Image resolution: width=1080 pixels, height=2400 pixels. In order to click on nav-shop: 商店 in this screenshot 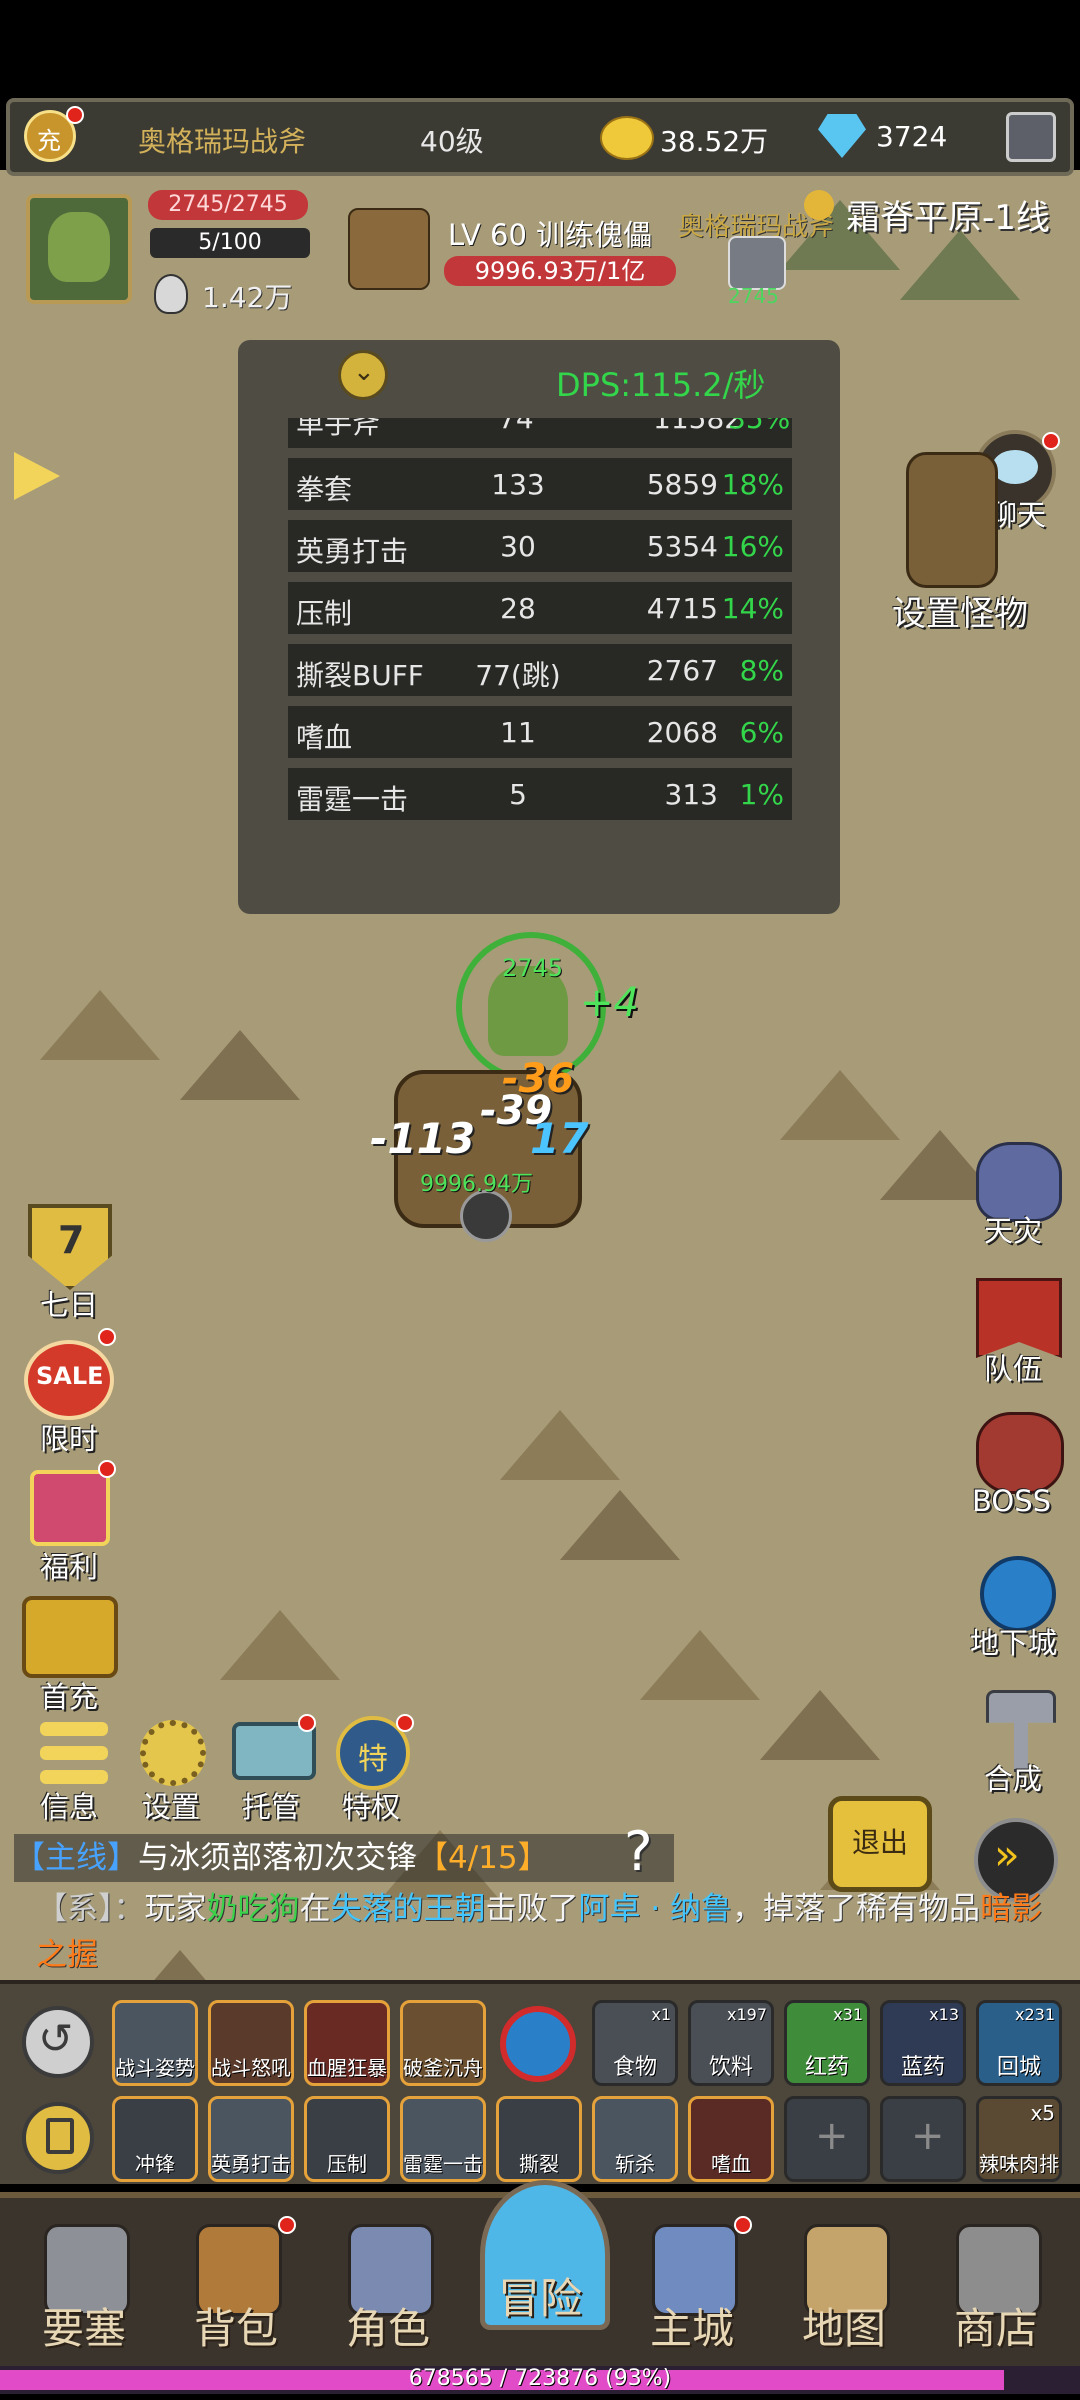, I will do `click(996, 2285)`.